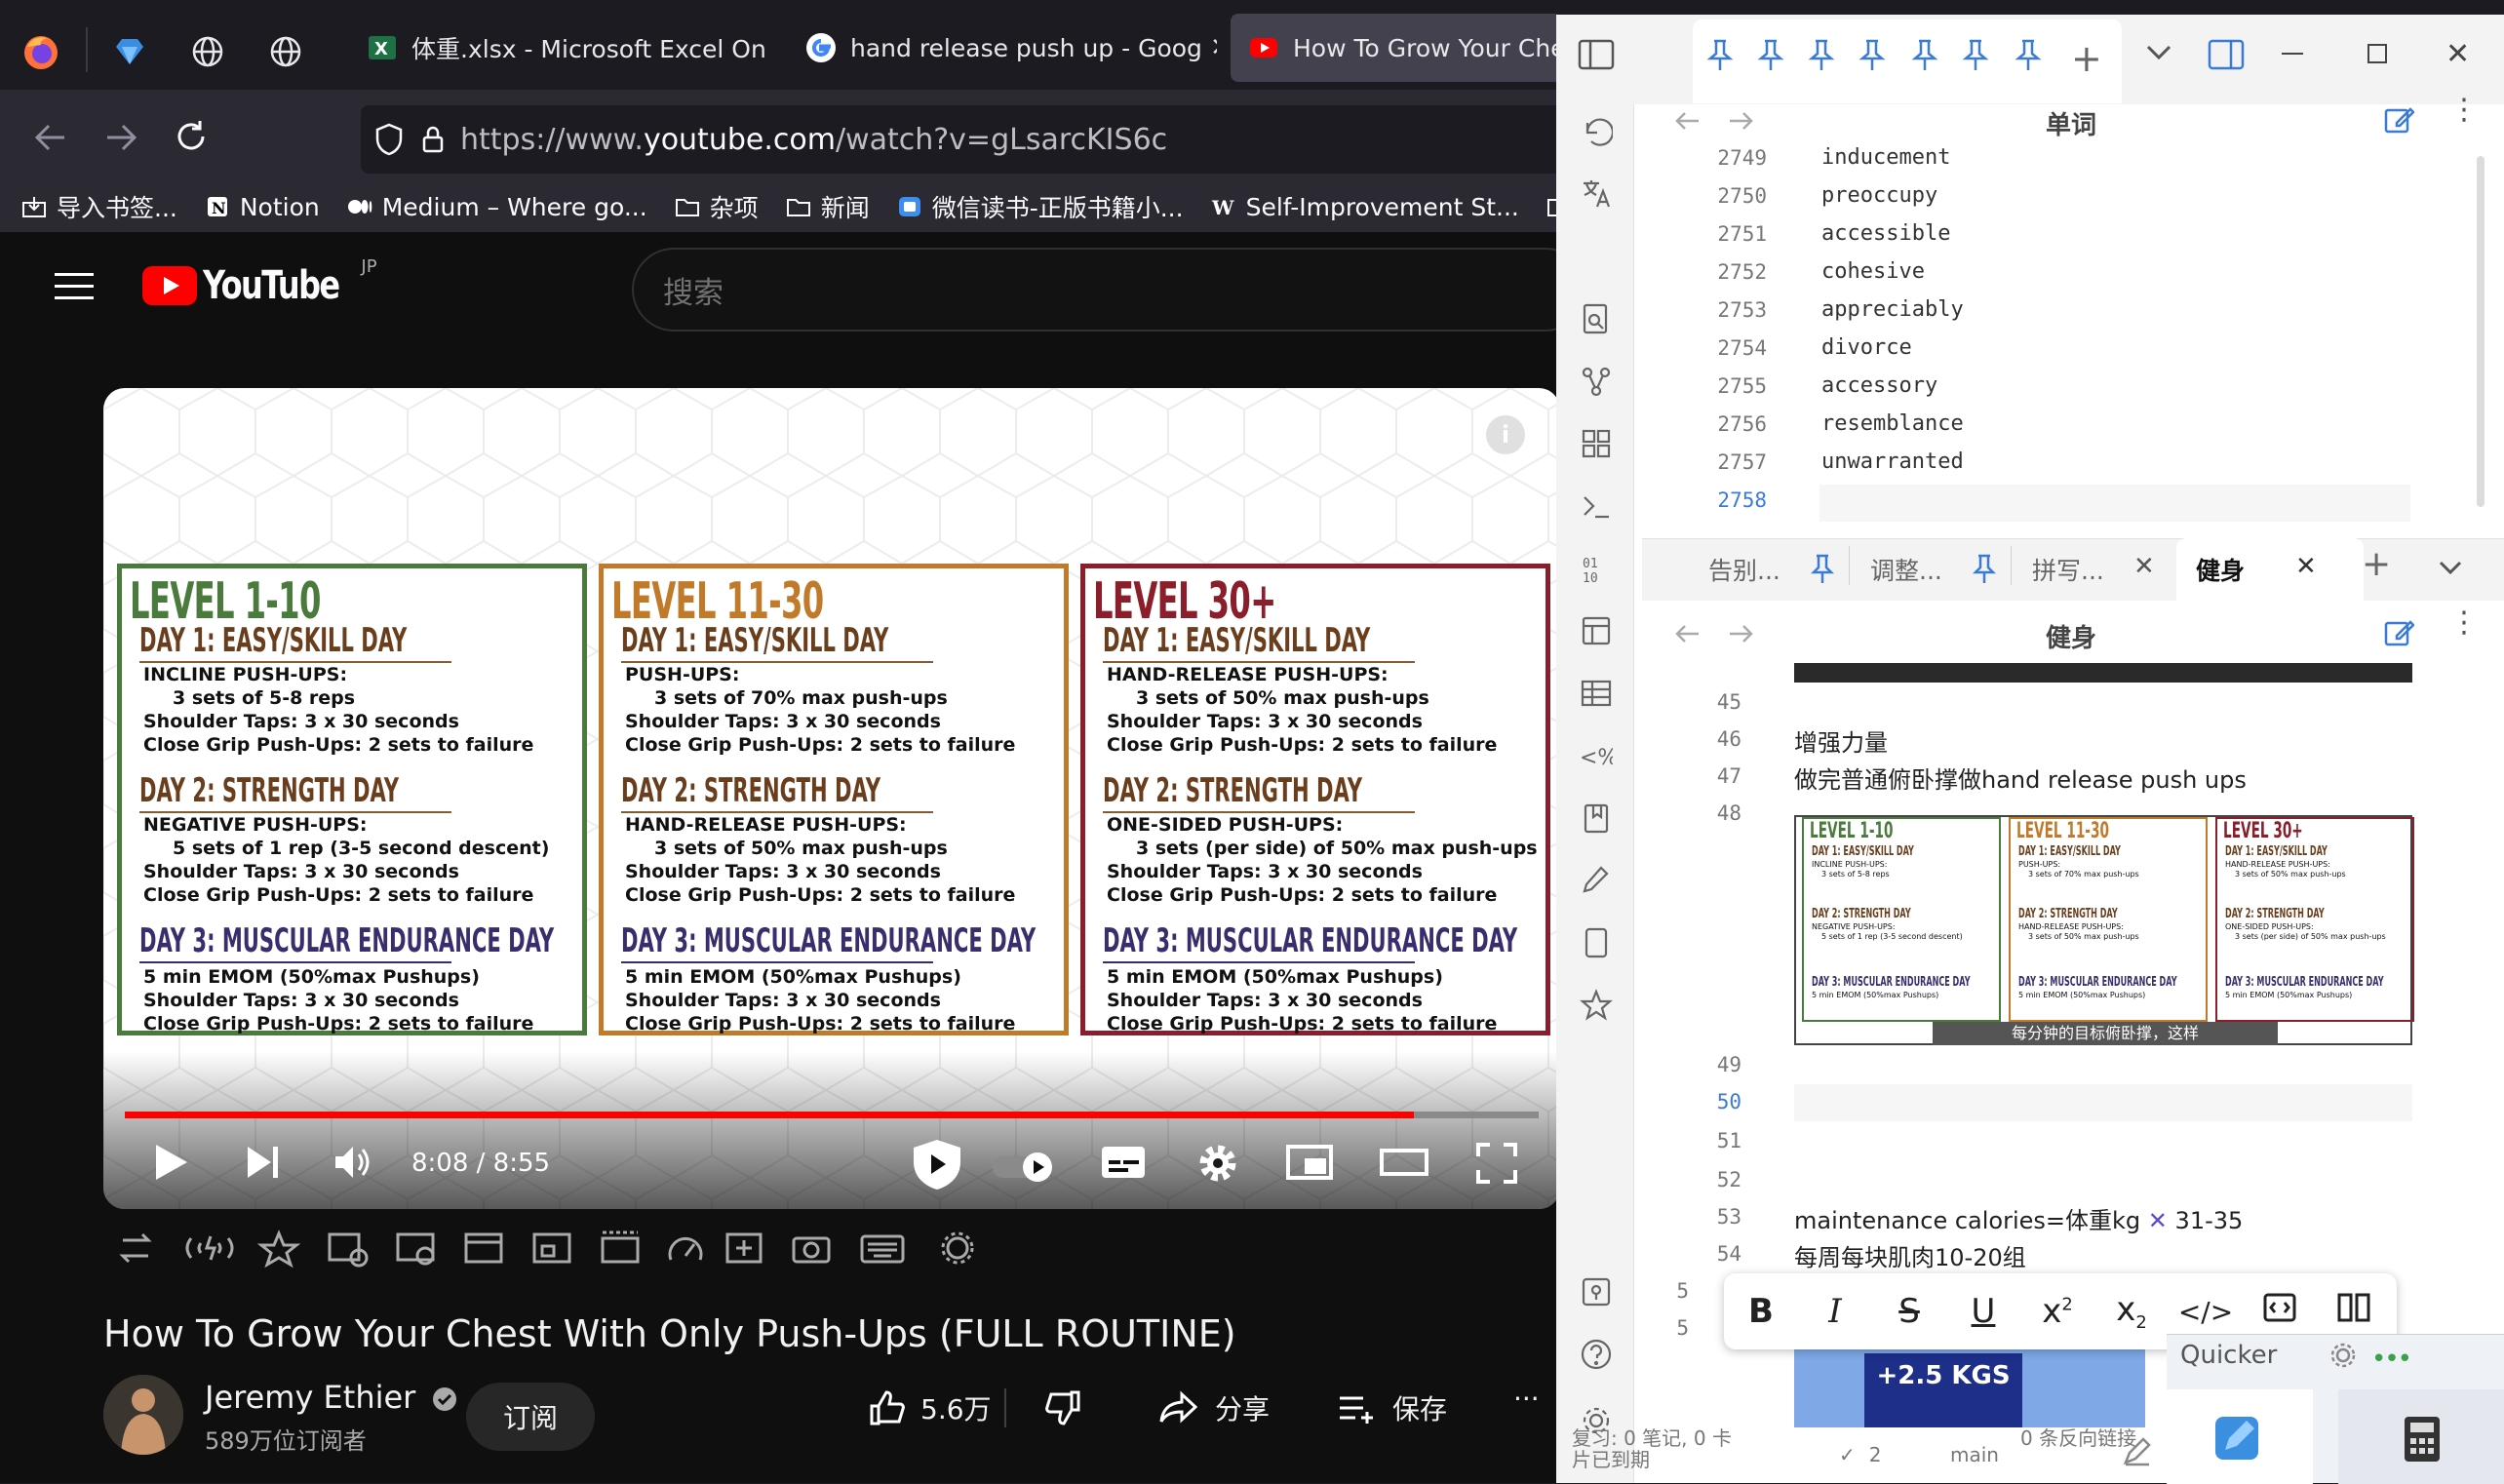  Describe the element at coordinates (1025, 1167) in the screenshot. I see `autoplay-toggle` at that location.